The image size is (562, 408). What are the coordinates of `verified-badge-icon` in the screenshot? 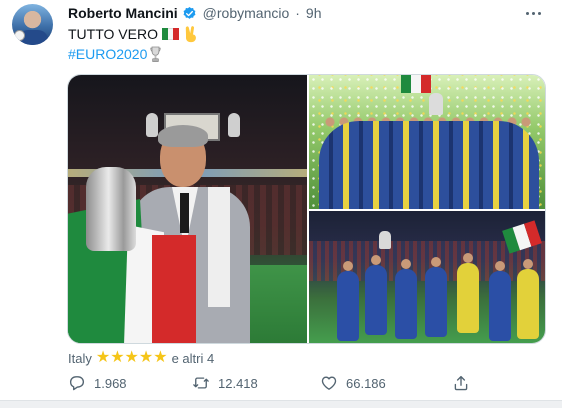 It's located at (189, 12).